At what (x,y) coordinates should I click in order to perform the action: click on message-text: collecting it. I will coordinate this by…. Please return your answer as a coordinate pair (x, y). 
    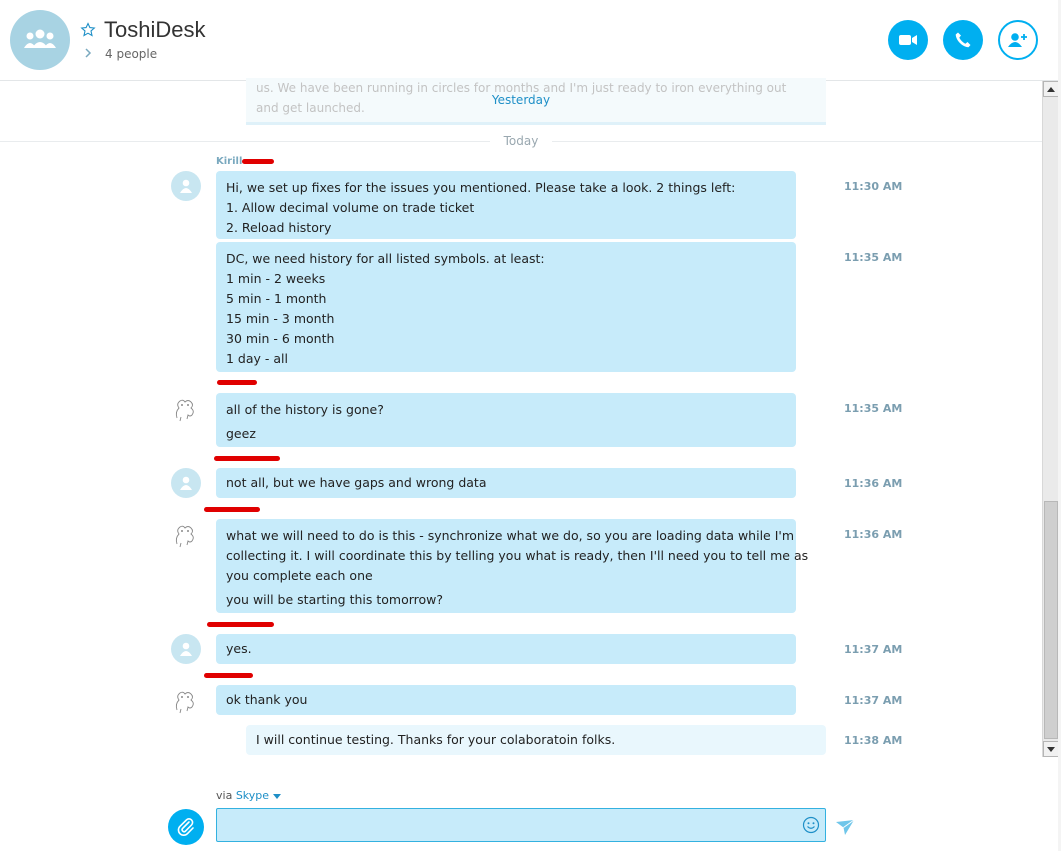
    Looking at the image, I should click on (517, 555).